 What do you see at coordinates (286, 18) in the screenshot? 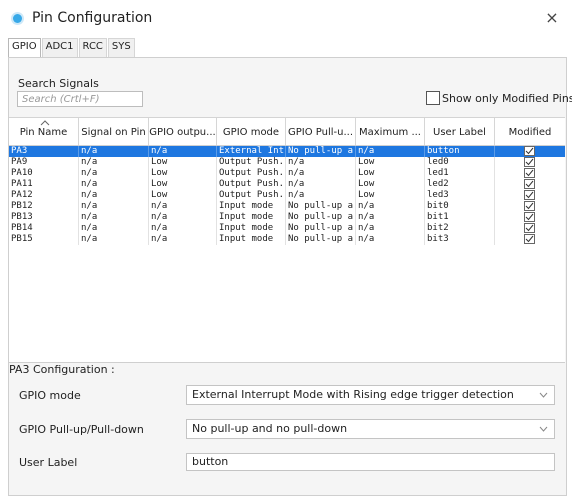
I see `title-bar: Pin Configuration ×` at bounding box center [286, 18].